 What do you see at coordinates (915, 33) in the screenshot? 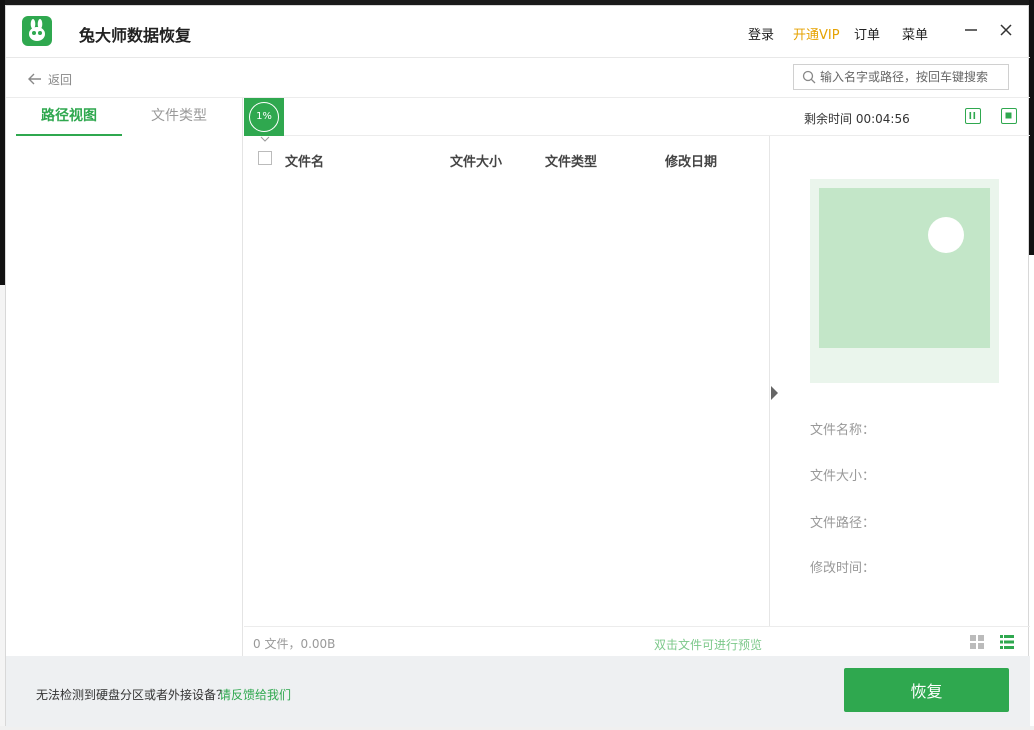
I see `menu-link: 菜单` at bounding box center [915, 33].